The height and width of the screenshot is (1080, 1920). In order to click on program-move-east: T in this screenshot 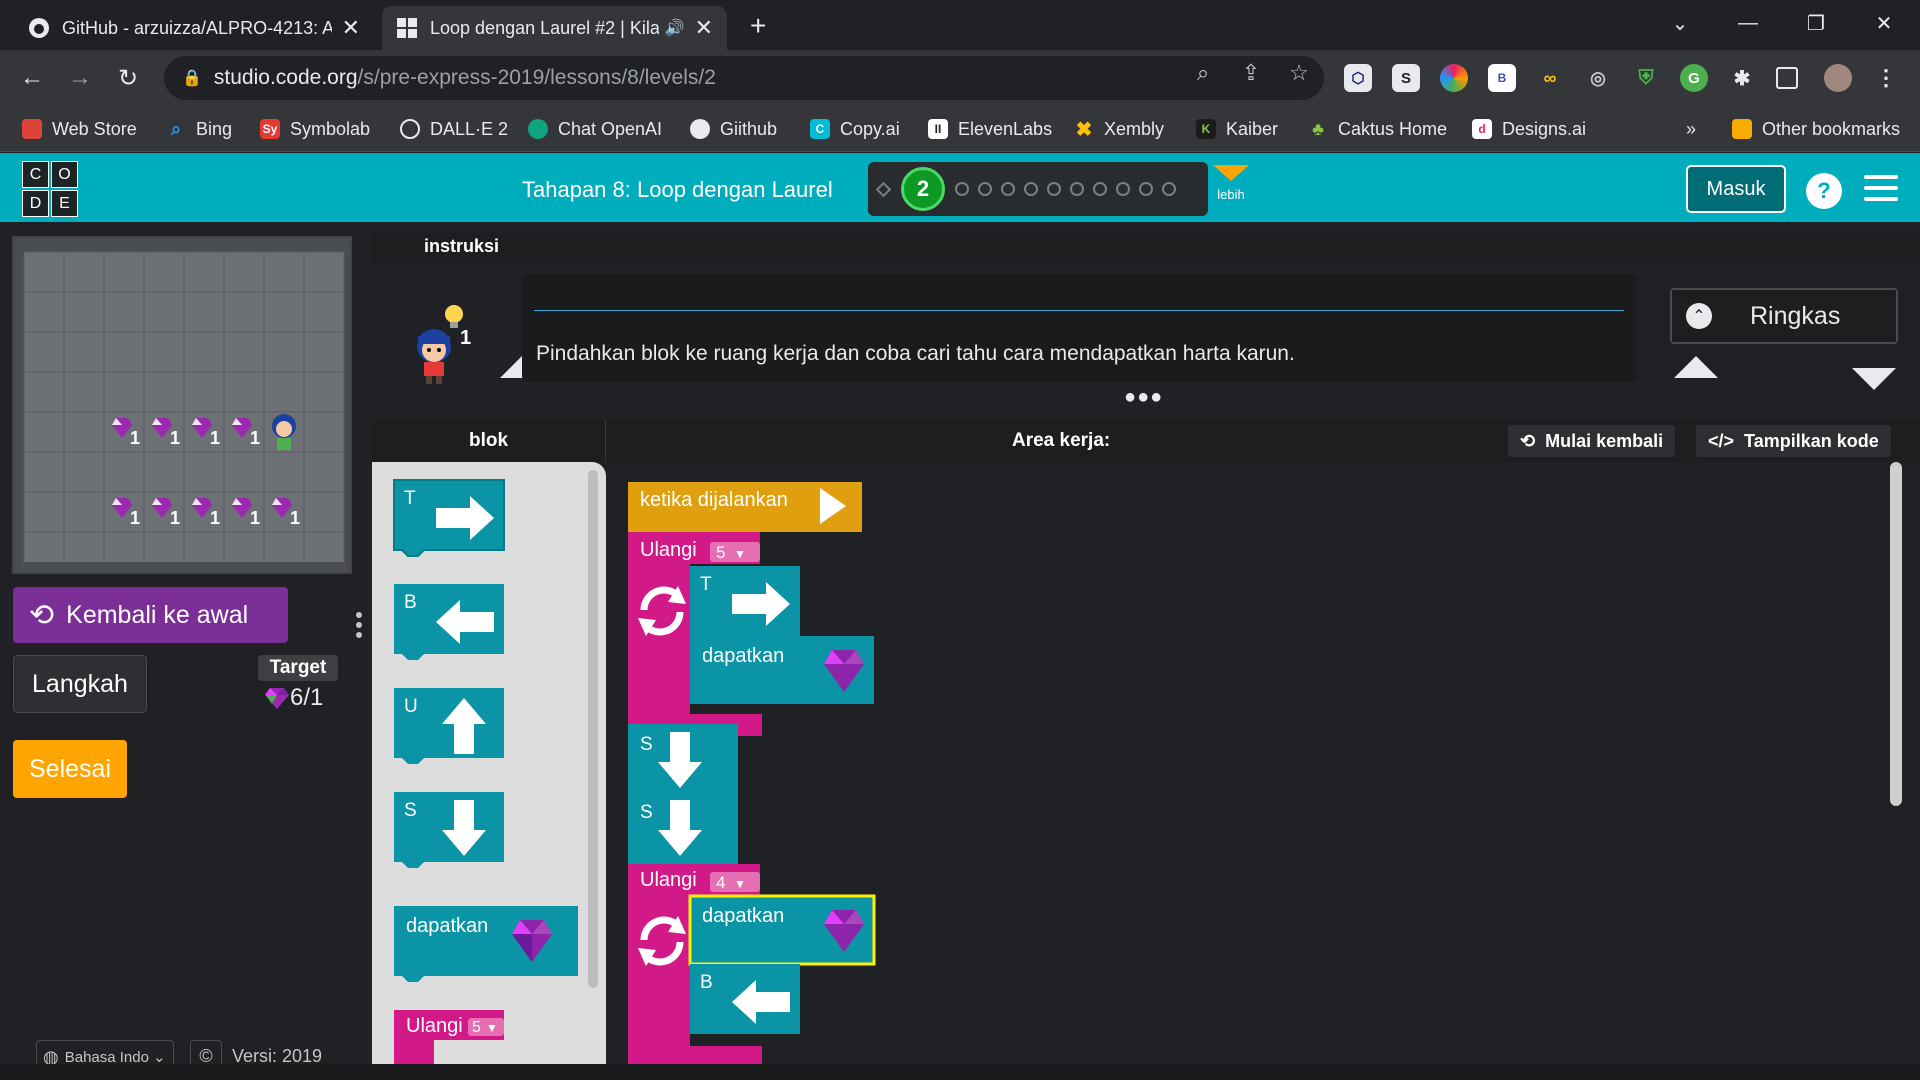, I will do `click(745, 601)`.